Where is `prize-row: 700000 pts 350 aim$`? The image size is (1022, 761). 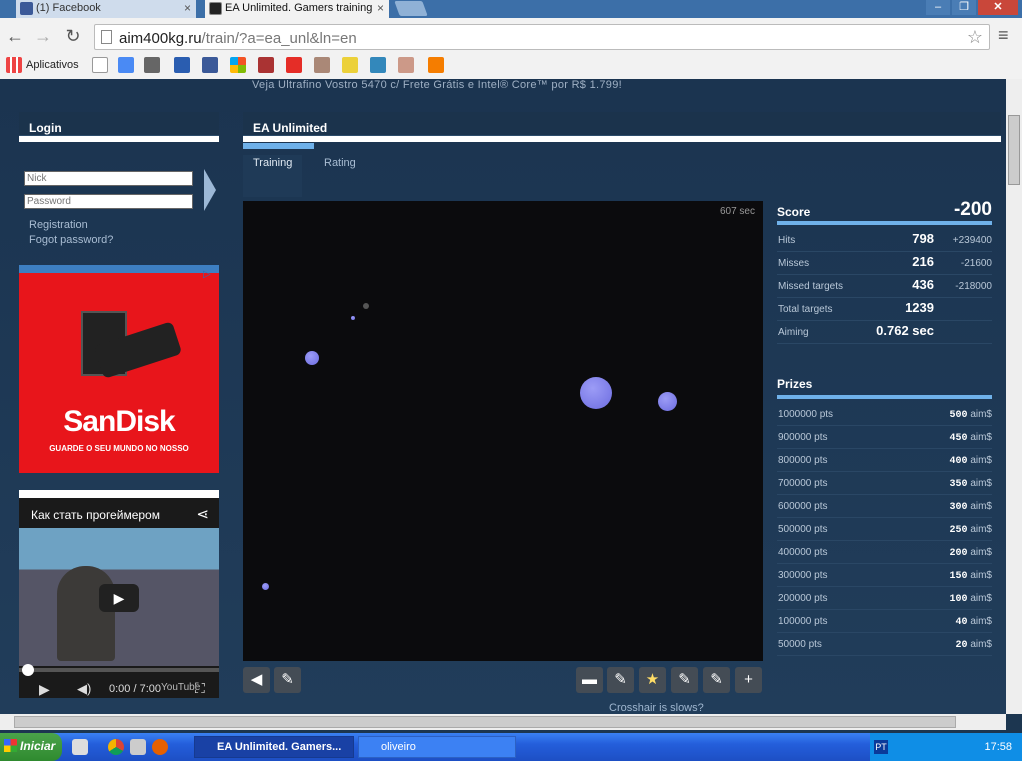 prize-row: 700000 pts 350 aim$ is located at coordinates (884, 483).